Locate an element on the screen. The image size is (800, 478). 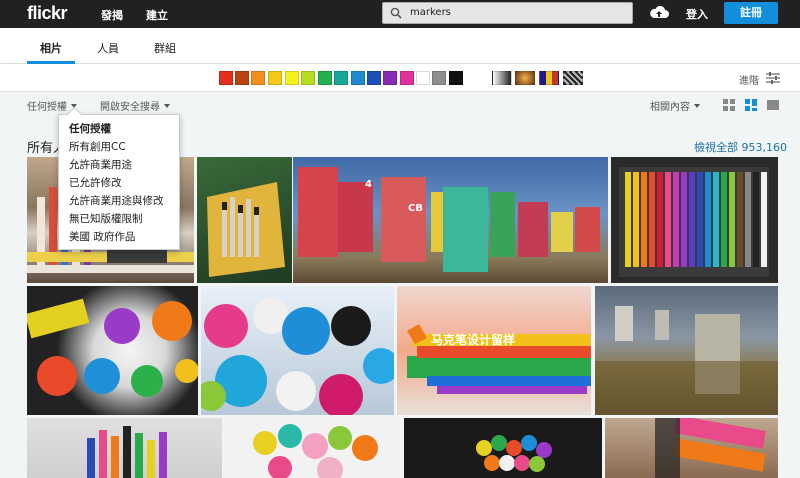
svg-text: CB is located at coordinates (415, 208).